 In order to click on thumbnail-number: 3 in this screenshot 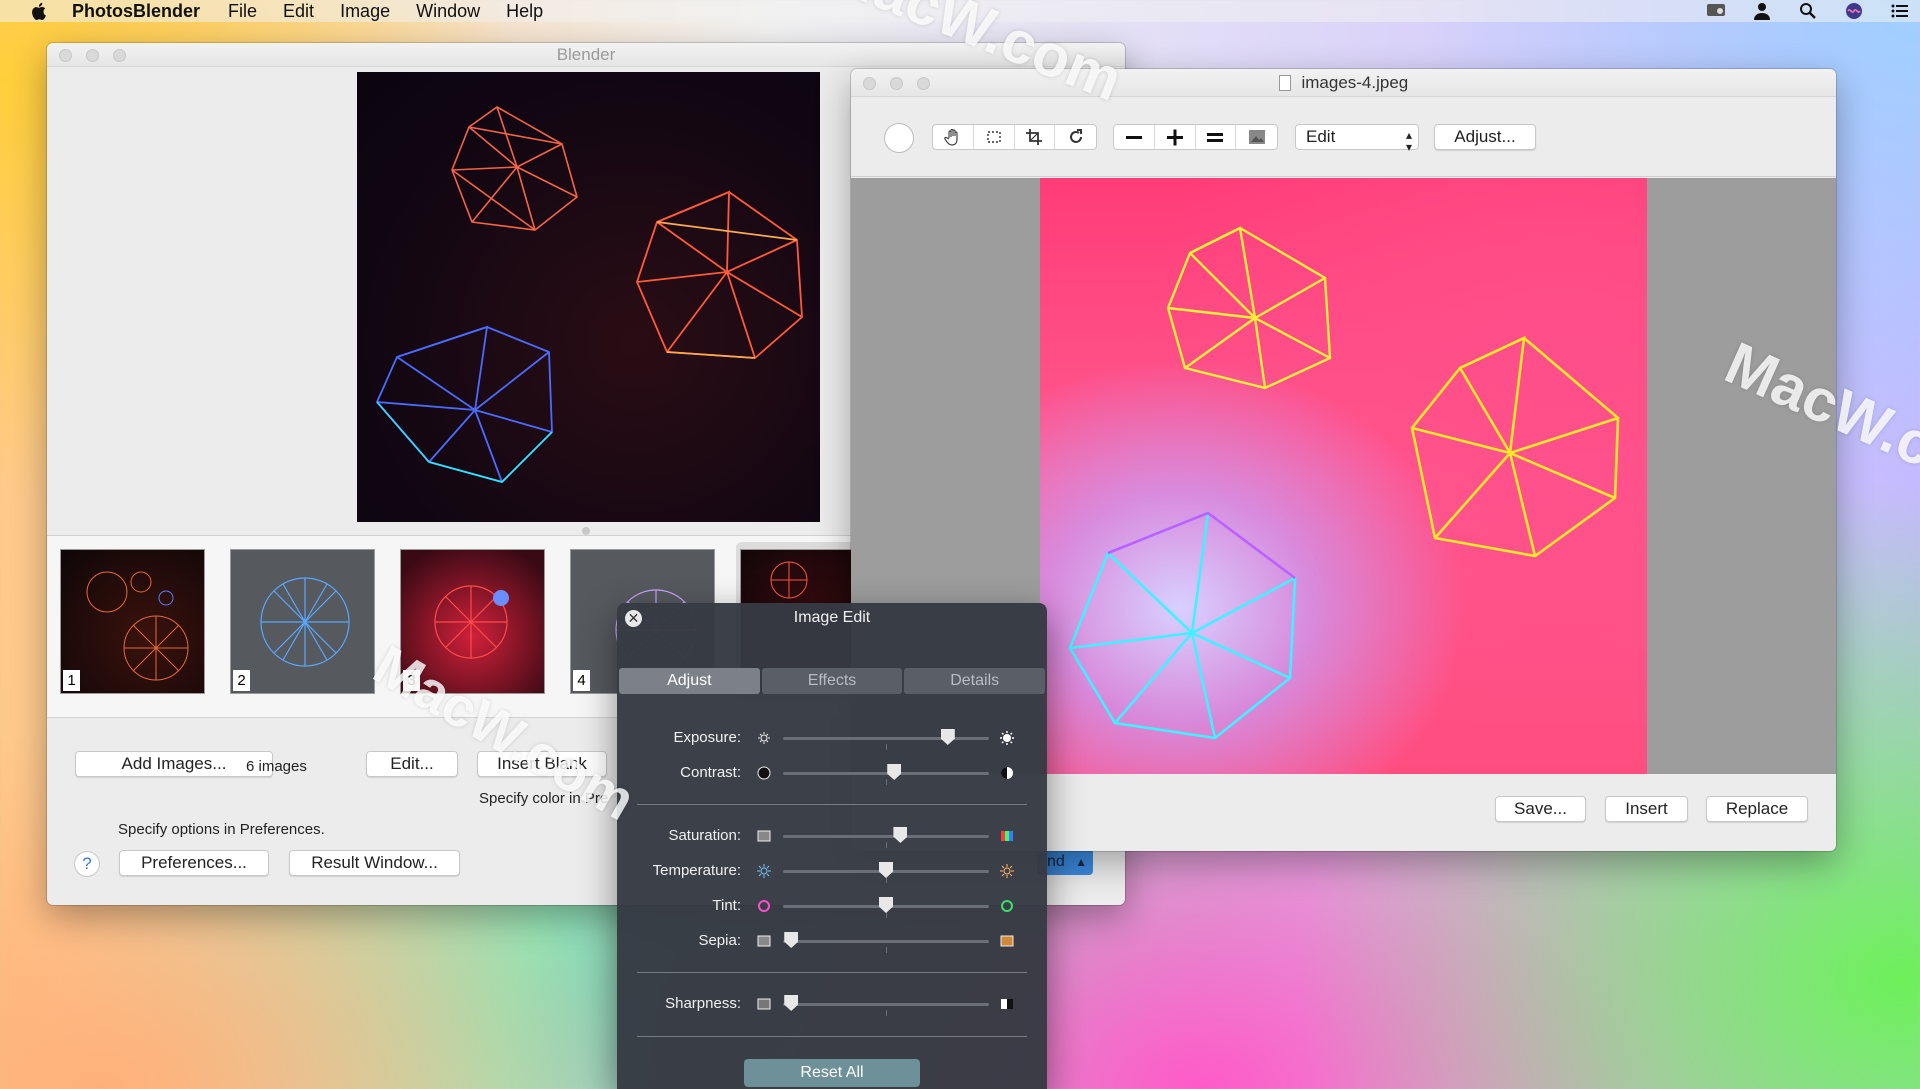, I will do `click(411, 680)`.